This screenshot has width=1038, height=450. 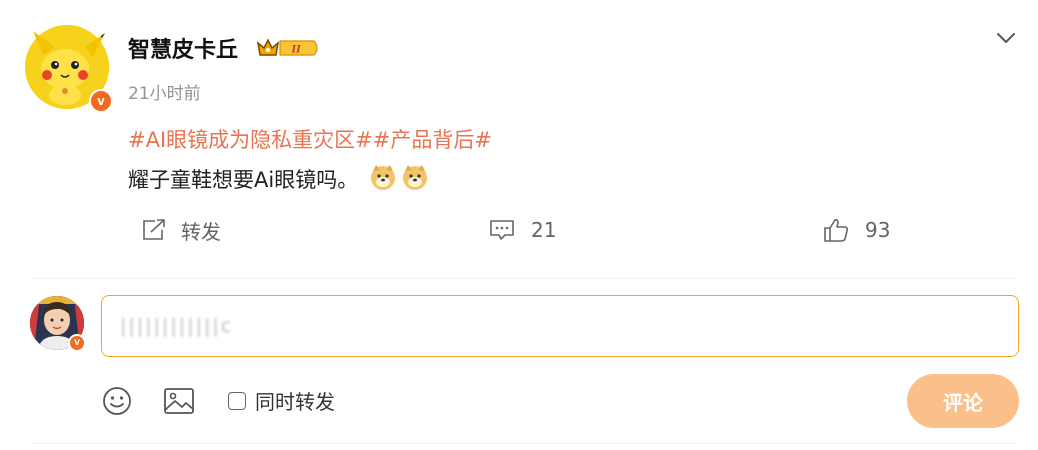 I want to click on sync-repost-checkbox, so click(x=237, y=400).